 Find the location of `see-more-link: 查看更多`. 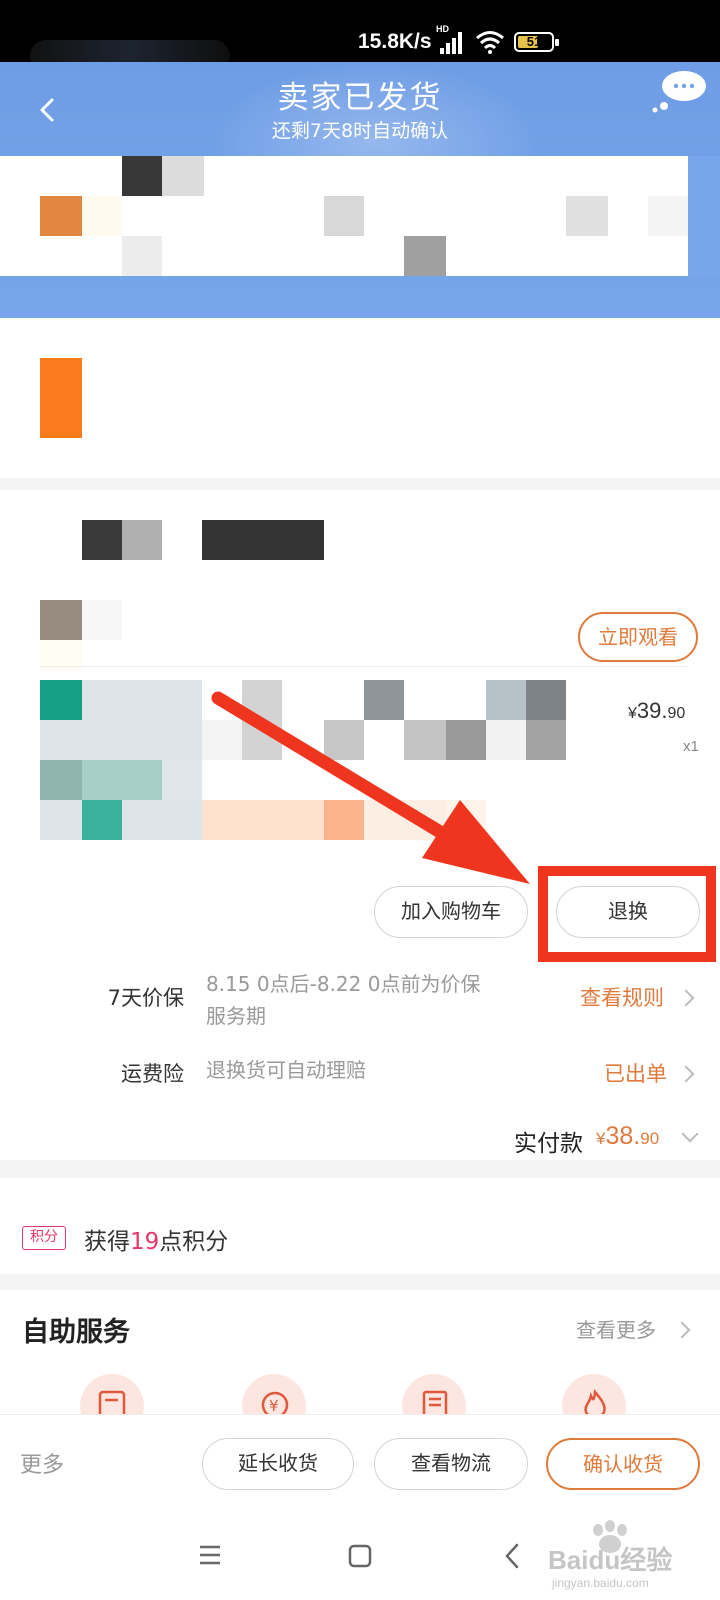

see-more-link: 查看更多 is located at coordinates (616, 1328).